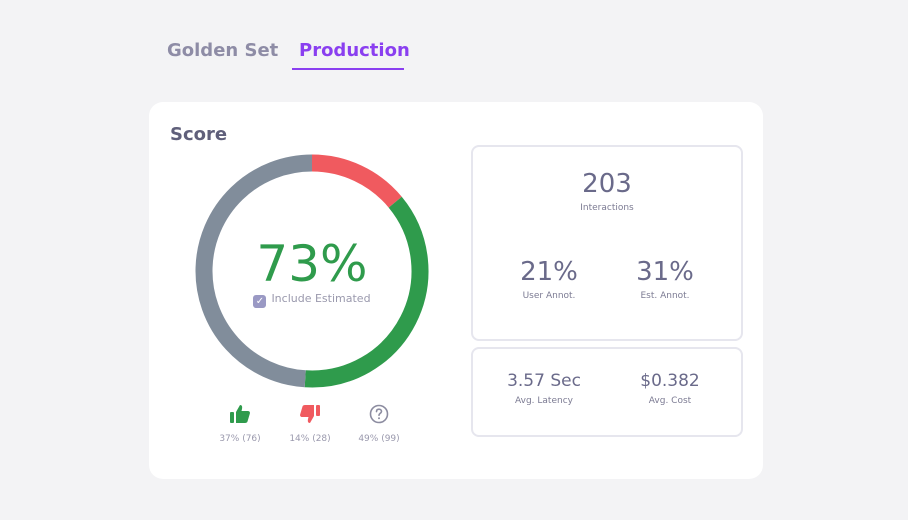 This screenshot has width=908, height=520. What do you see at coordinates (310, 439) in the screenshot?
I see `negative-feedback-label: 14% (28)` at bounding box center [310, 439].